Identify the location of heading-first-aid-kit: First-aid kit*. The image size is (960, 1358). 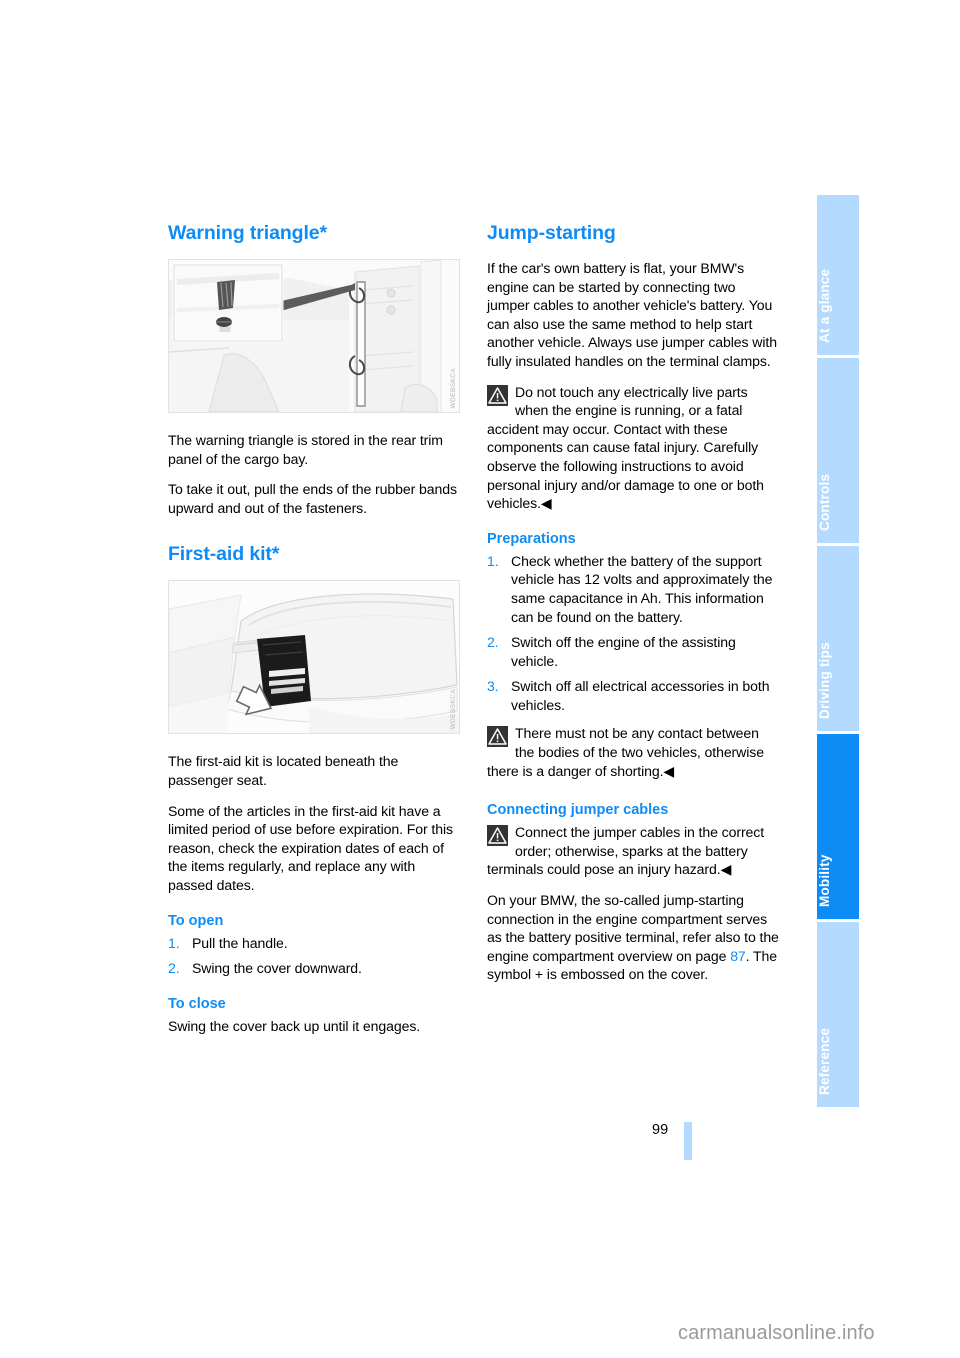
(224, 554).